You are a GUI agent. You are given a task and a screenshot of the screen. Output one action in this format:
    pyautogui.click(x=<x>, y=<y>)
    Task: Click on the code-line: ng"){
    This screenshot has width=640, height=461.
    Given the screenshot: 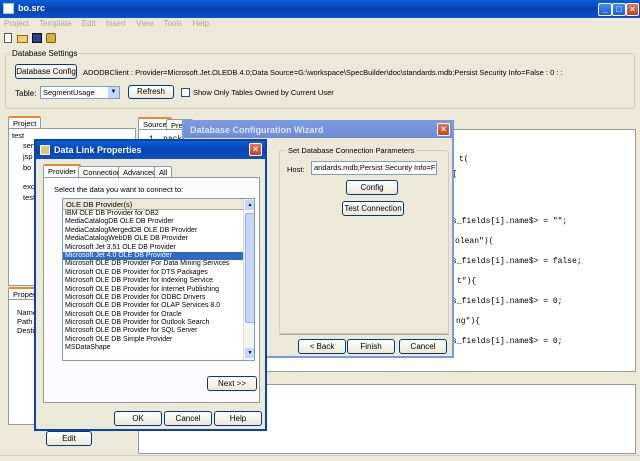 What is the action you would take?
    pyautogui.click(x=468, y=321)
    